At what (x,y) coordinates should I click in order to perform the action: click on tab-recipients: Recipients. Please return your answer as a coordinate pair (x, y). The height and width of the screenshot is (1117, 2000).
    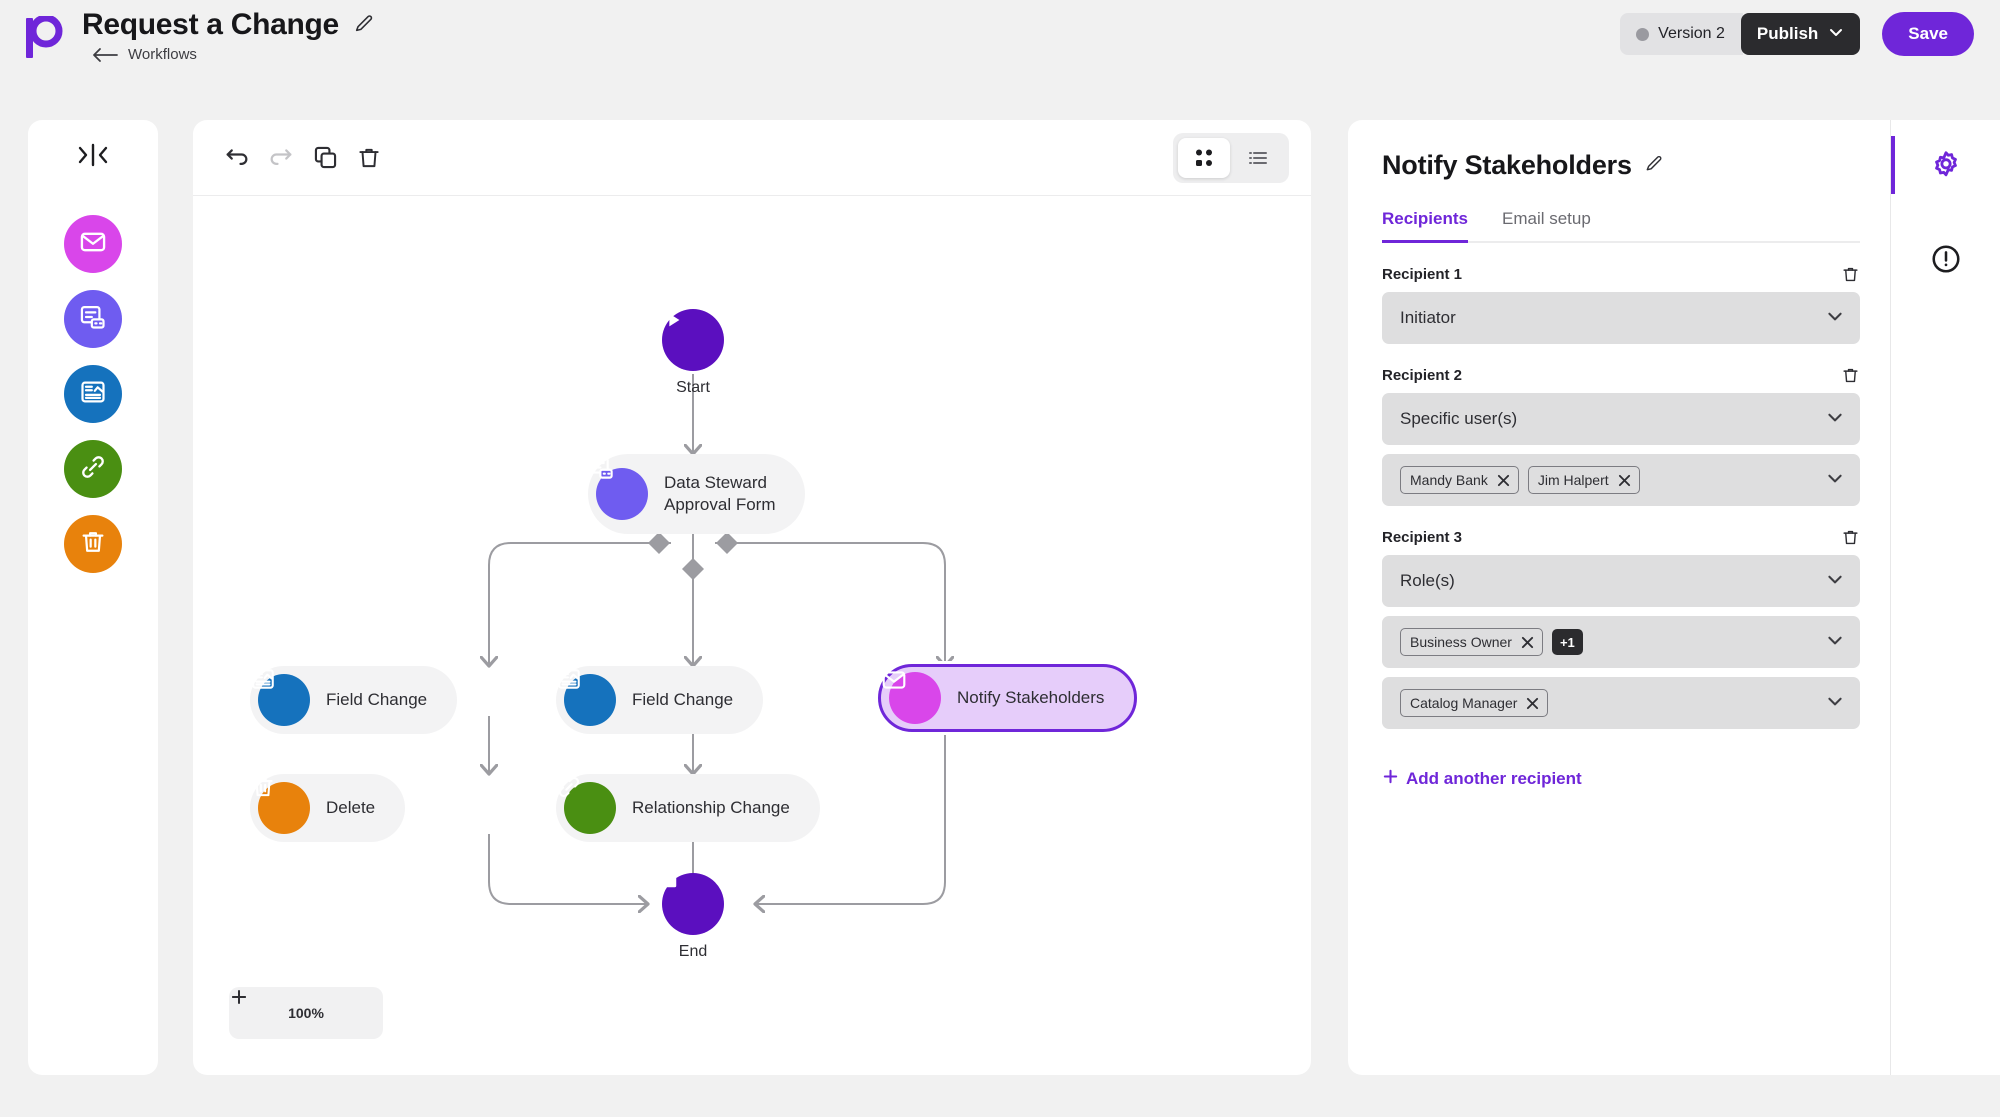
    Looking at the image, I should click on (1425, 226).